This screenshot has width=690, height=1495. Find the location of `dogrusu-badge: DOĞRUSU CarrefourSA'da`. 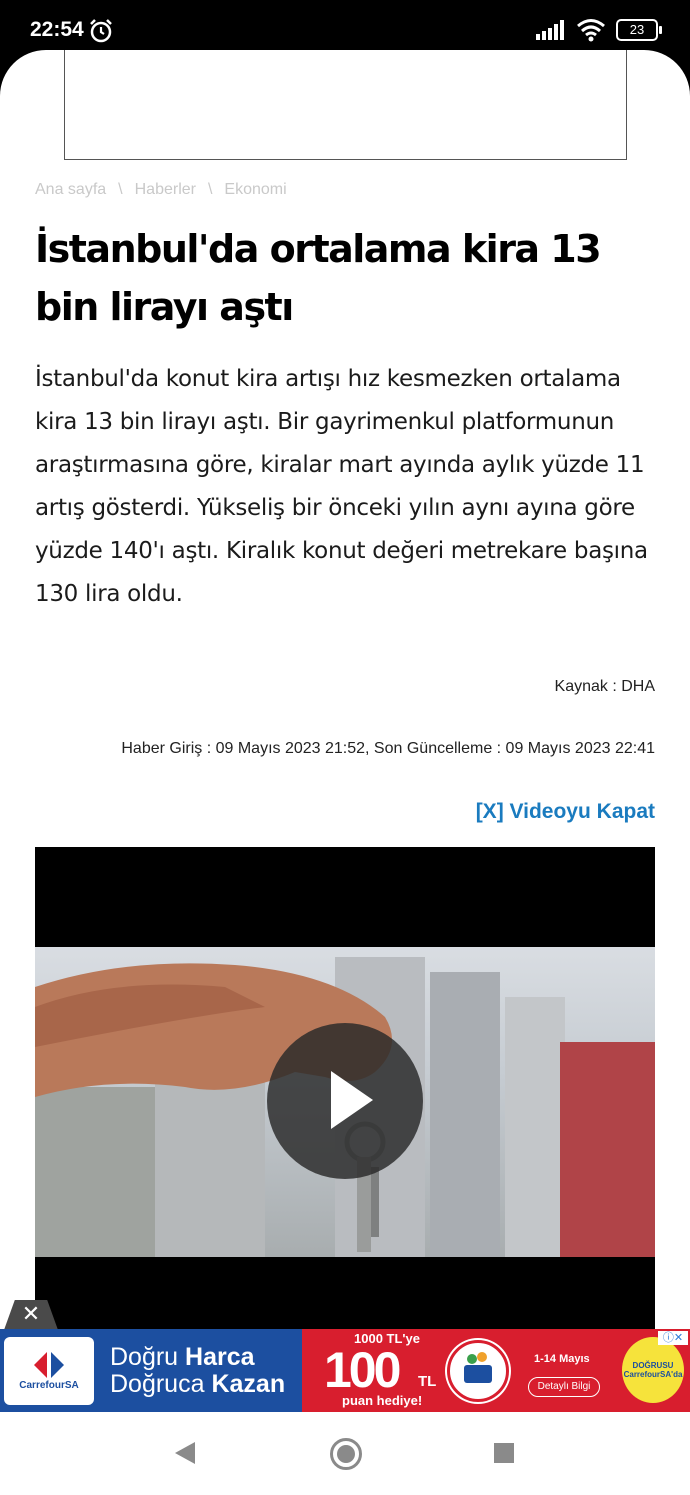

dogrusu-badge: DOĞRUSU CarrefourSA'da is located at coordinates (653, 1370).